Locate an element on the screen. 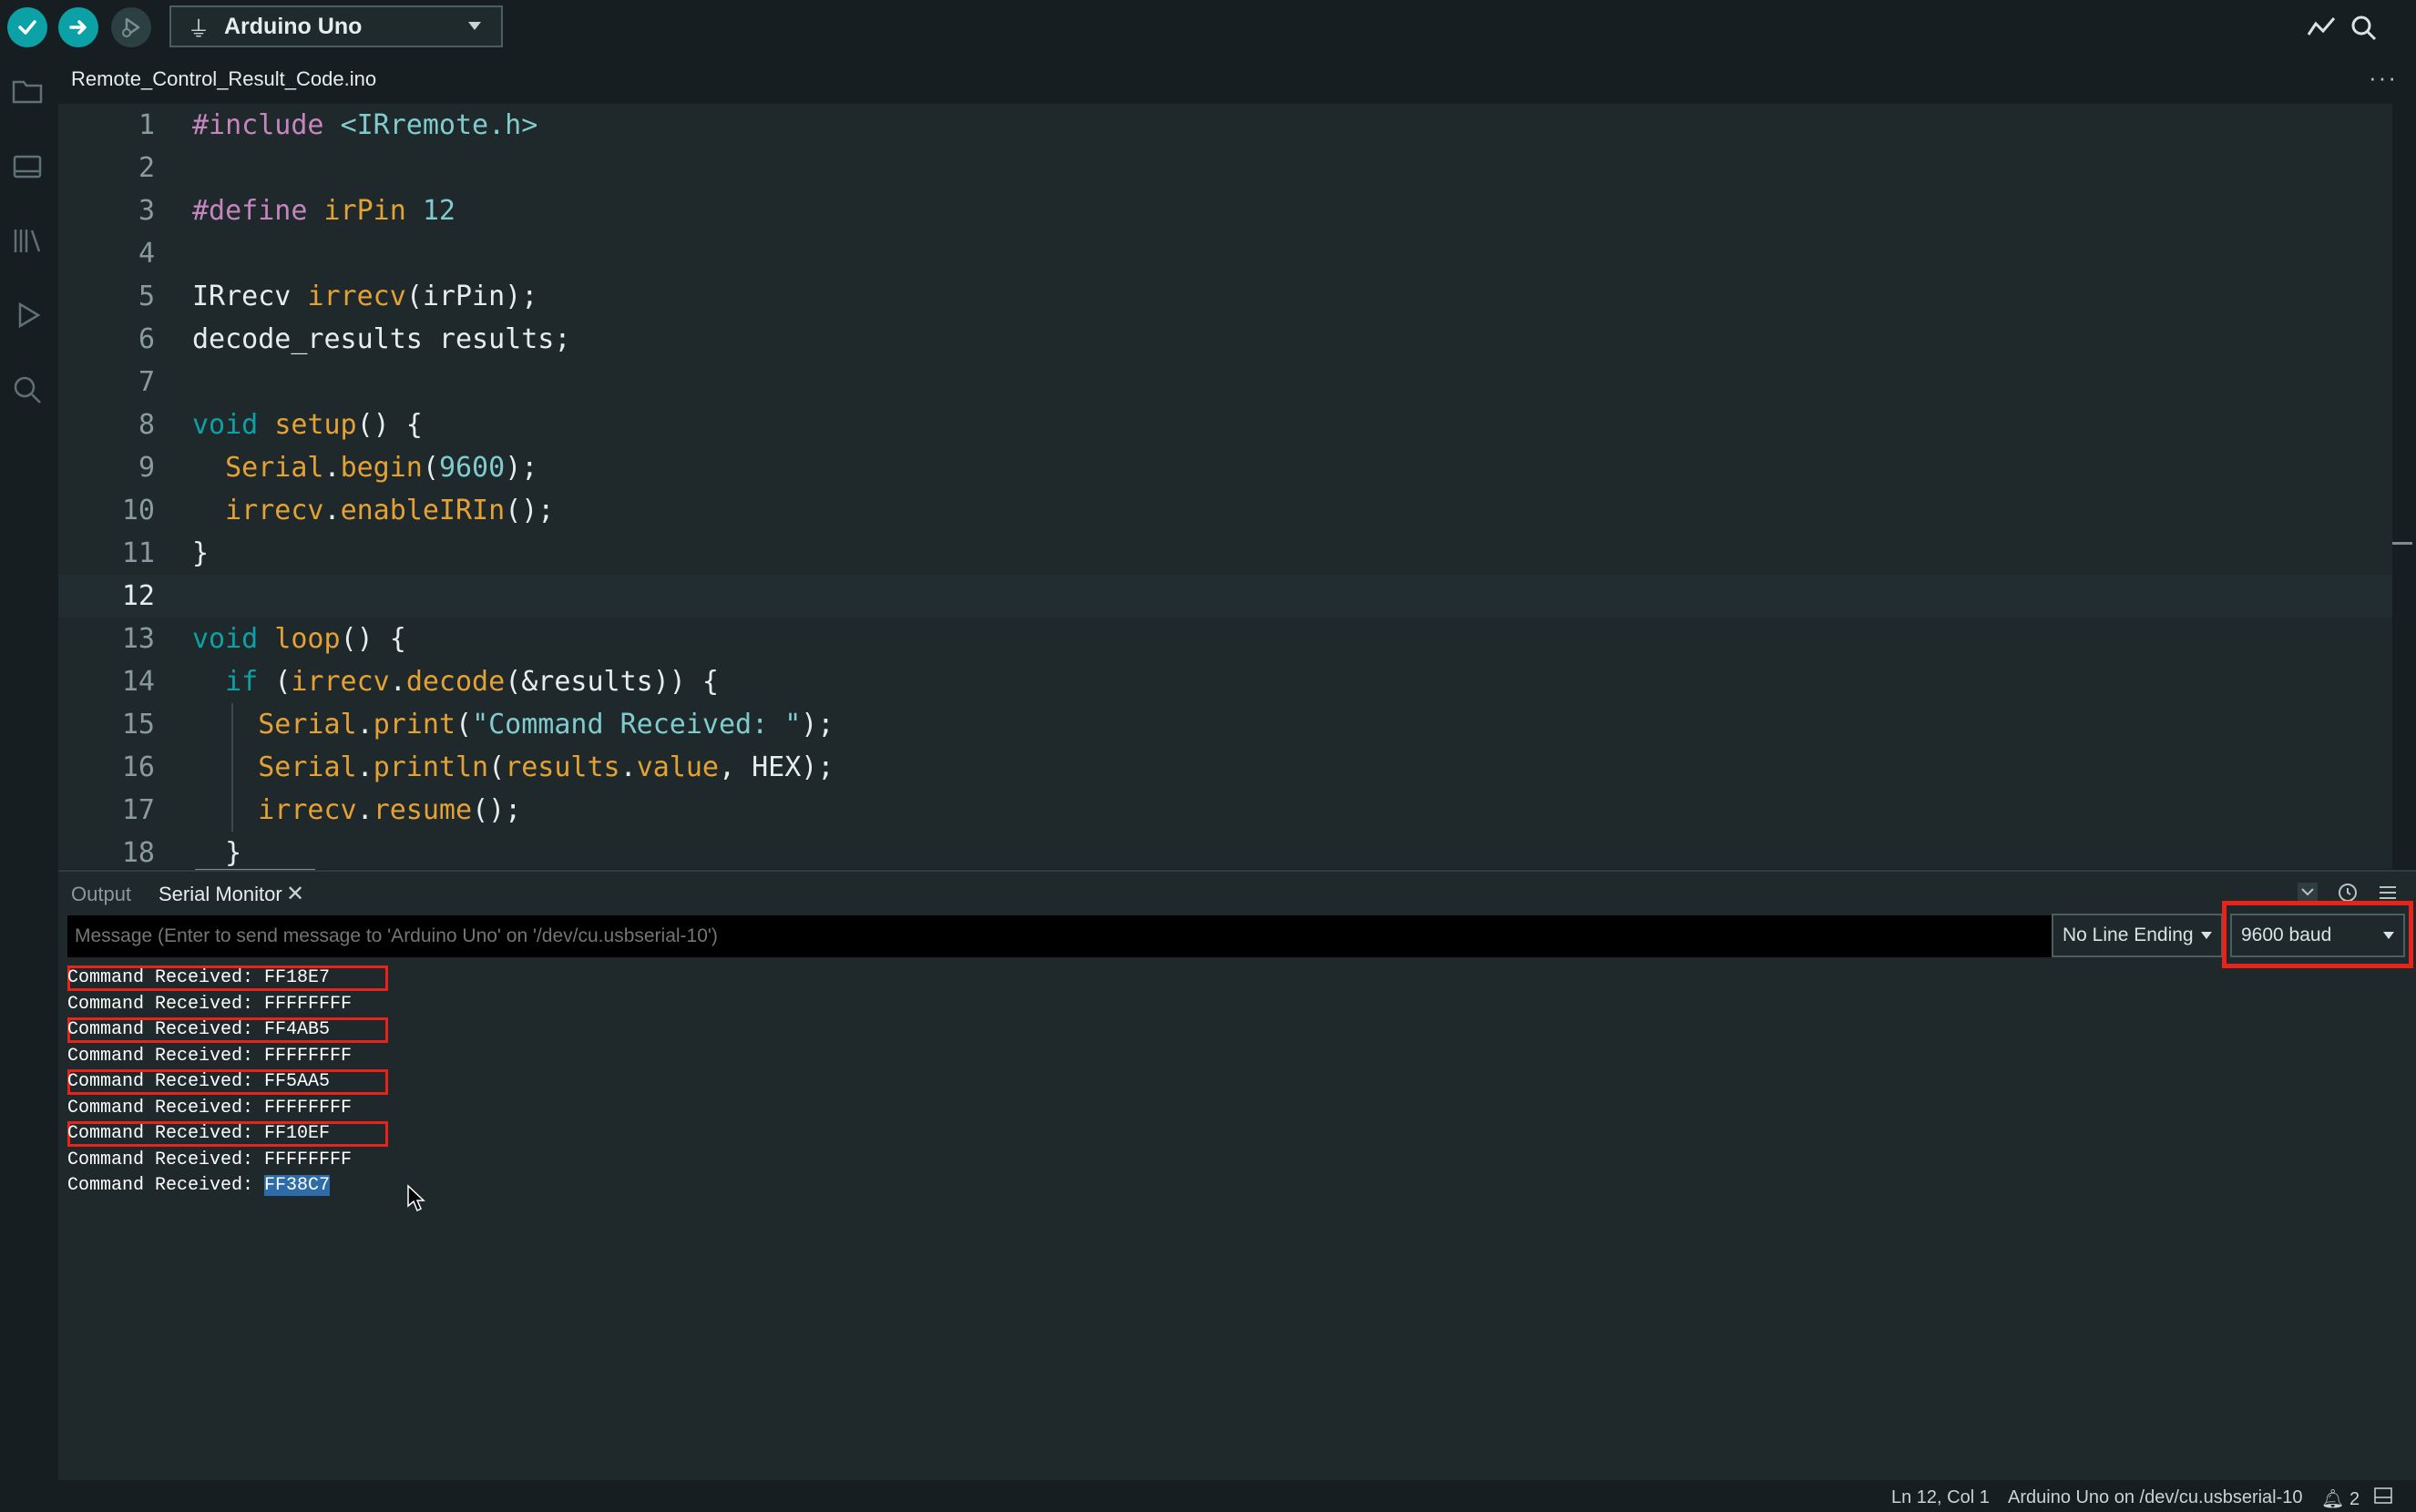 The height and width of the screenshot is (1512, 2416). debug-button is located at coordinates (131, 27).